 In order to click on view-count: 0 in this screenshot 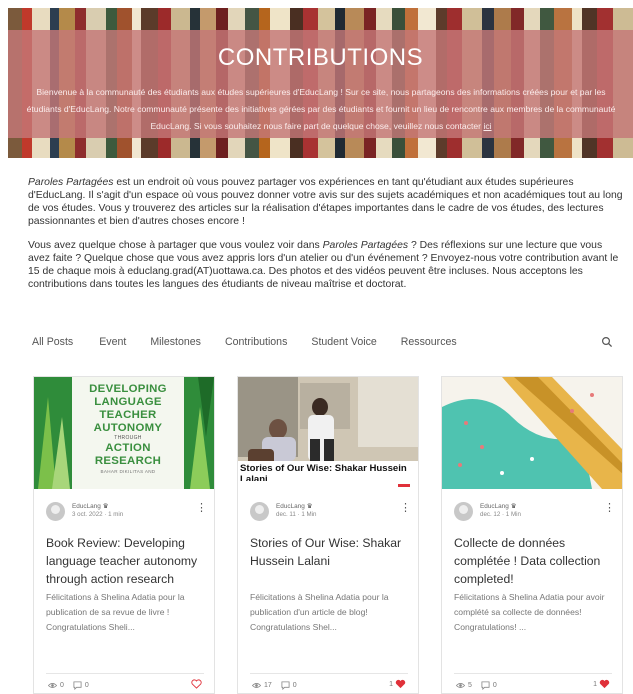, I will do `click(62, 685)`.